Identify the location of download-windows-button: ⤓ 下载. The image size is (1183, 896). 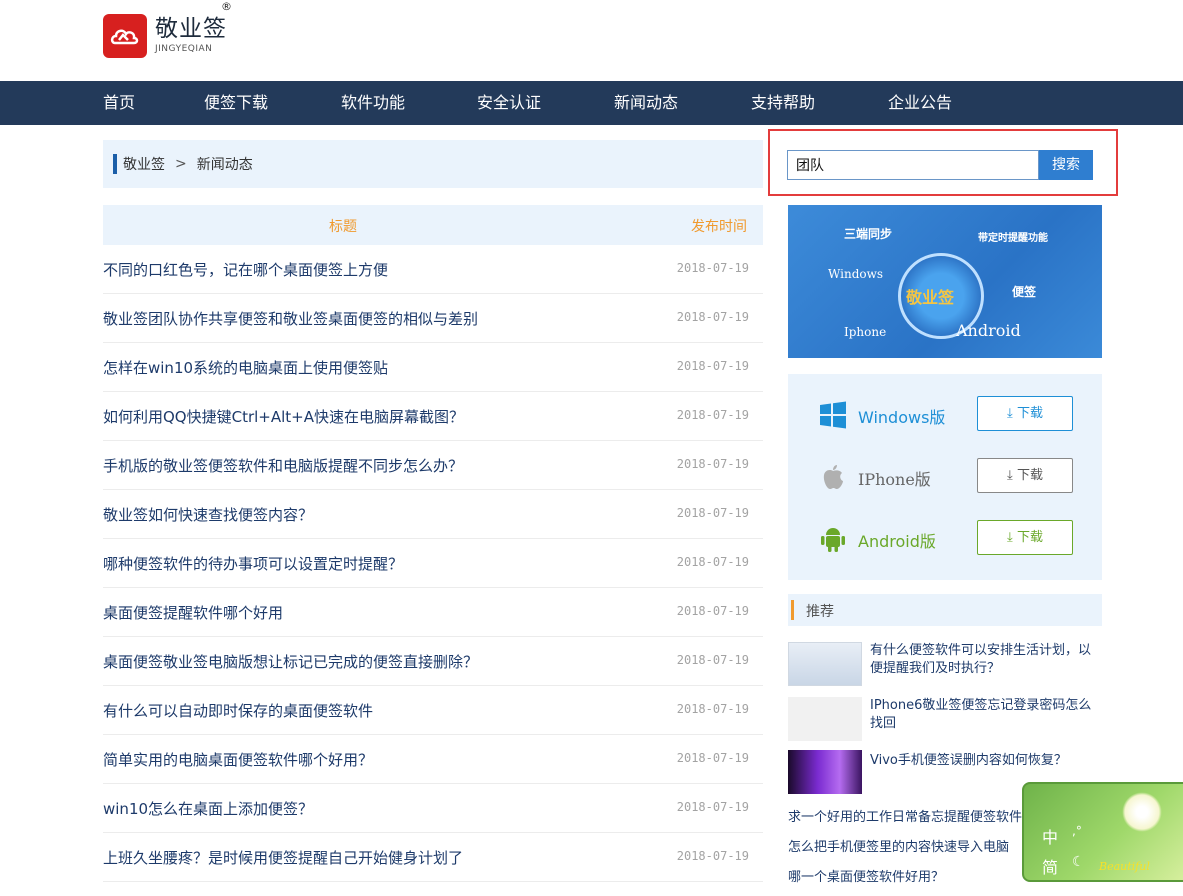
(1025, 413).